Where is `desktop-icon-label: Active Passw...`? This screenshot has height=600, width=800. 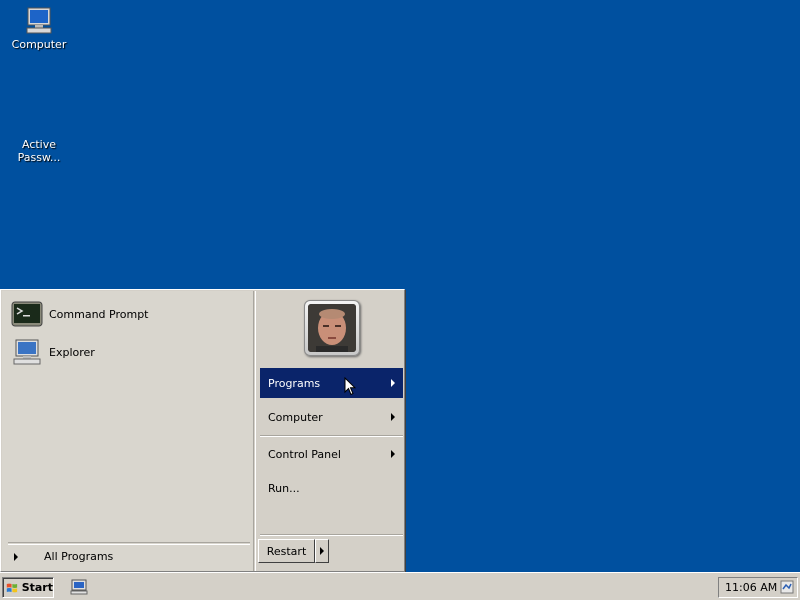 desktop-icon-label: Active Passw... is located at coordinates (39, 151).